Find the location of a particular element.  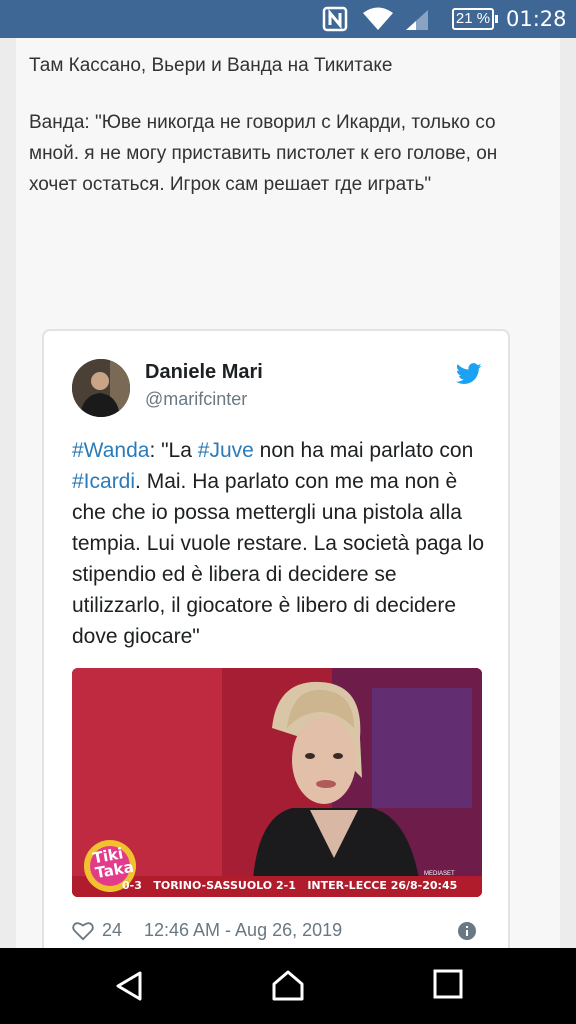

signal-icon is located at coordinates (417, 20).